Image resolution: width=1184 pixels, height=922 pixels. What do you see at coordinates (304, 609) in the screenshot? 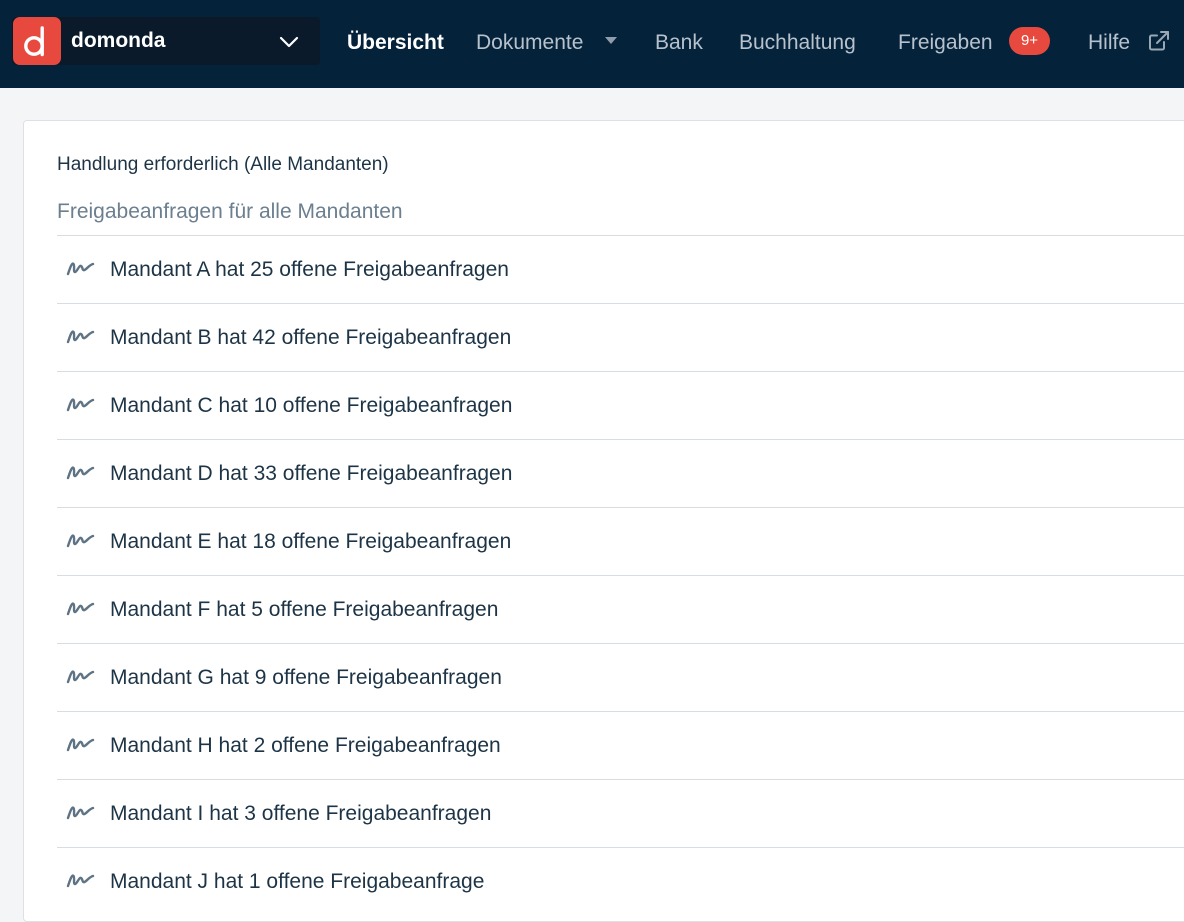
I see `approval-request-text: Mandant F hat 5 offene Freigabeanfragen` at bounding box center [304, 609].